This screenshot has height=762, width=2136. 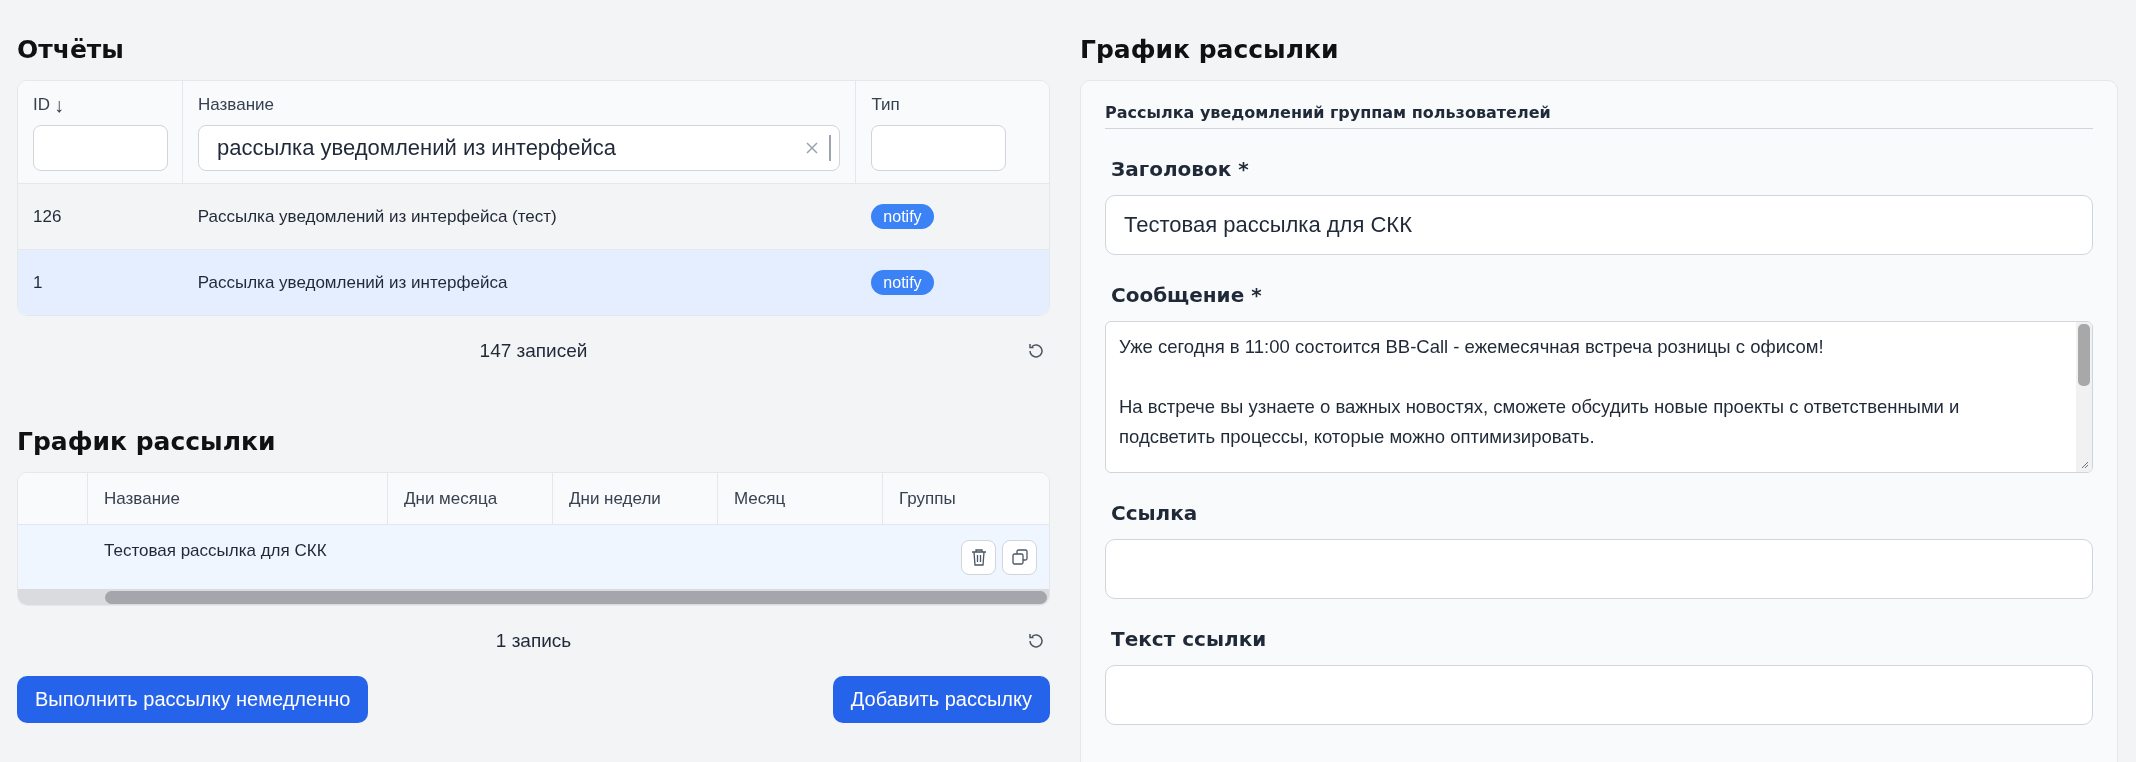 What do you see at coordinates (1155, 513) in the screenshot?
I see `field-label: Ссылка` at bounding box center [1155, 513].